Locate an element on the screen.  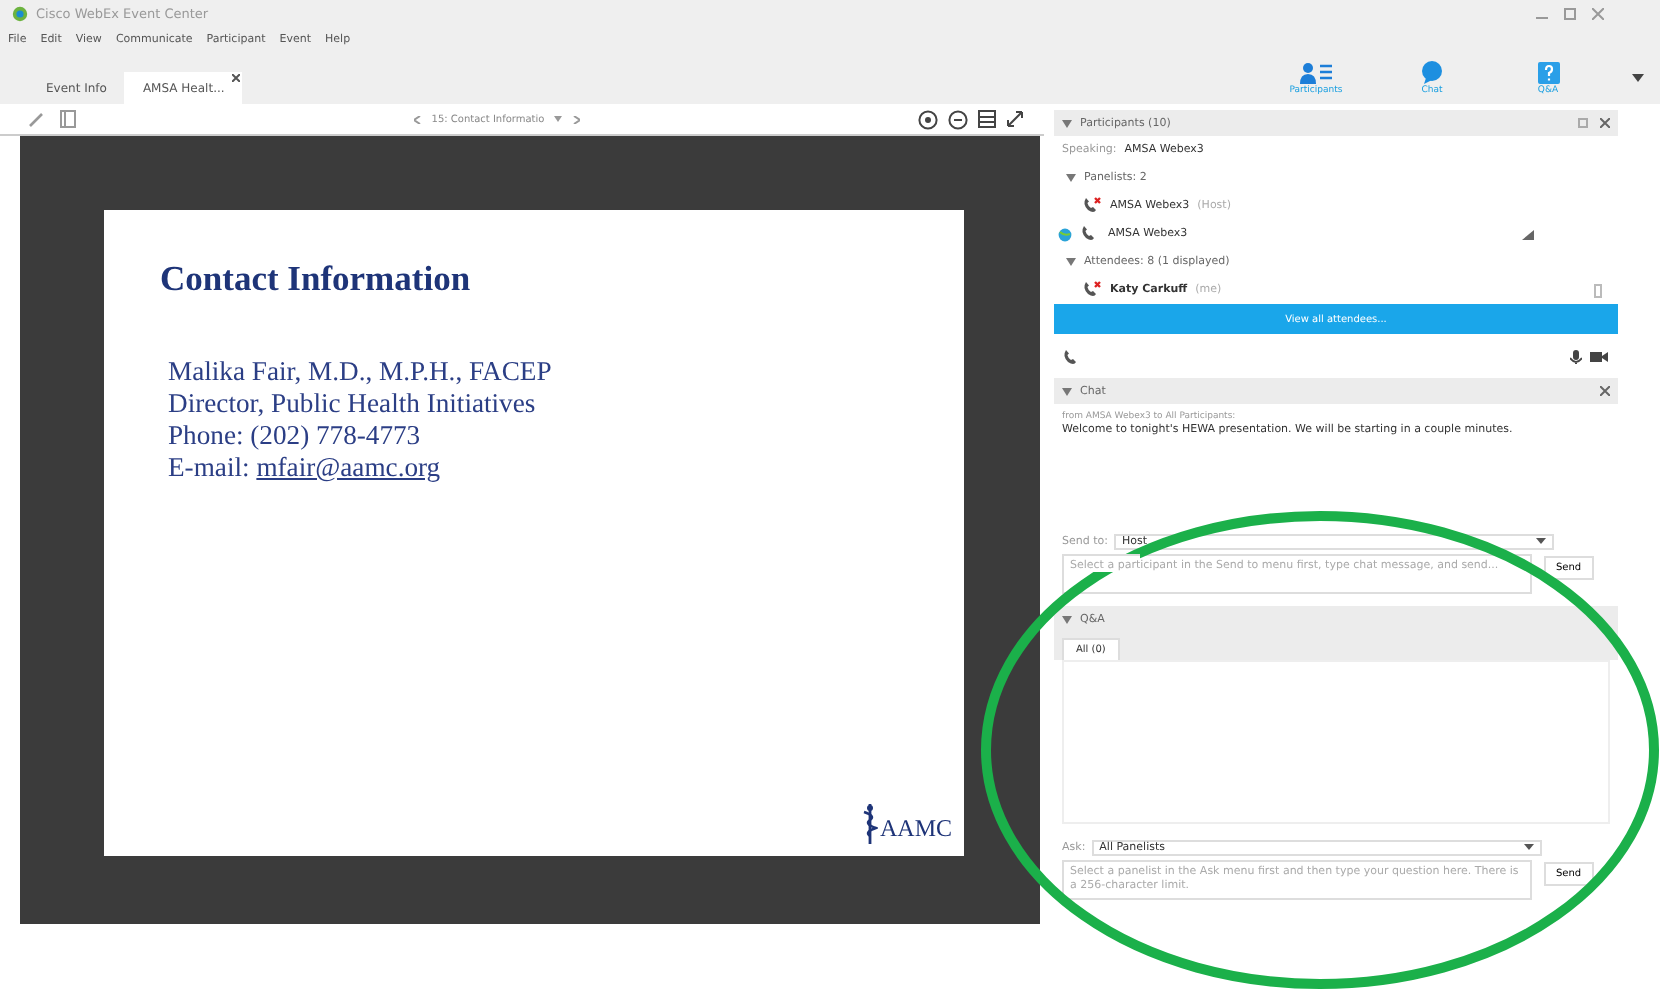
page-icon is located at coordinates (68, 119).